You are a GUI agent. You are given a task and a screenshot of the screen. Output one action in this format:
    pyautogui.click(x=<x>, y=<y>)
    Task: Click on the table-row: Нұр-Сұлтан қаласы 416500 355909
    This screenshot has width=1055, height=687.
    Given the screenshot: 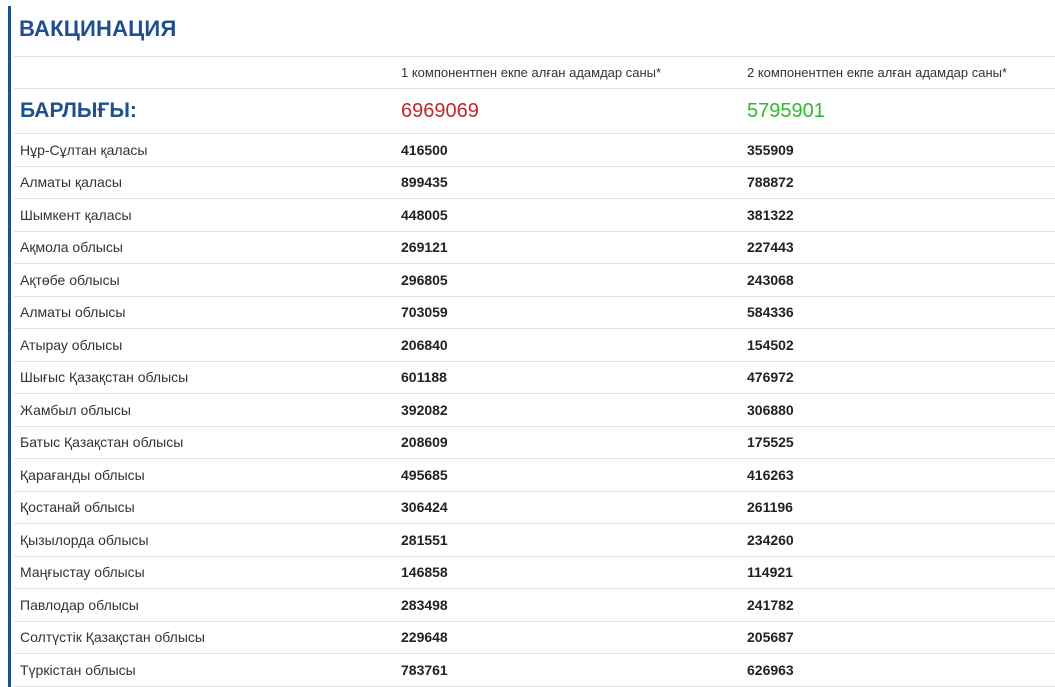 What is the action you would take?
    pyautogui.click(x=534, y=150)
    